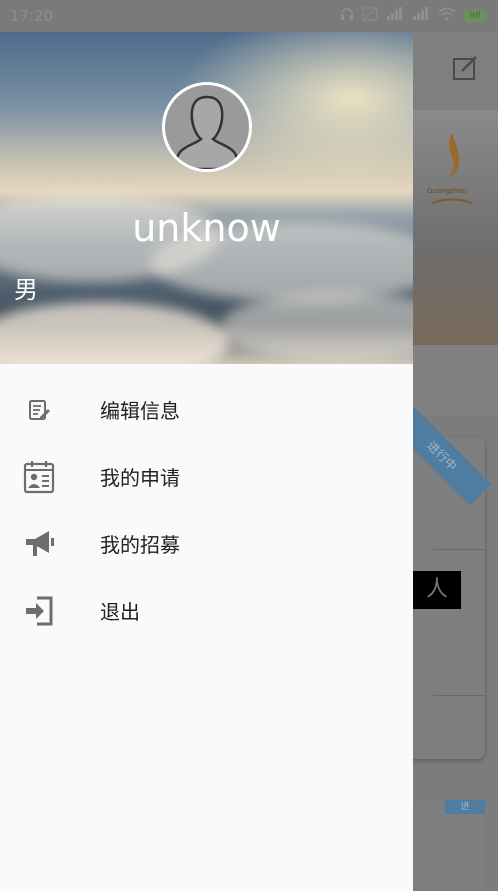 The height and width of the screenshot is (891, 498). Describe the element at coordinates (475, 16) in the screenshot. I see `battery-icon: 98` at that location.